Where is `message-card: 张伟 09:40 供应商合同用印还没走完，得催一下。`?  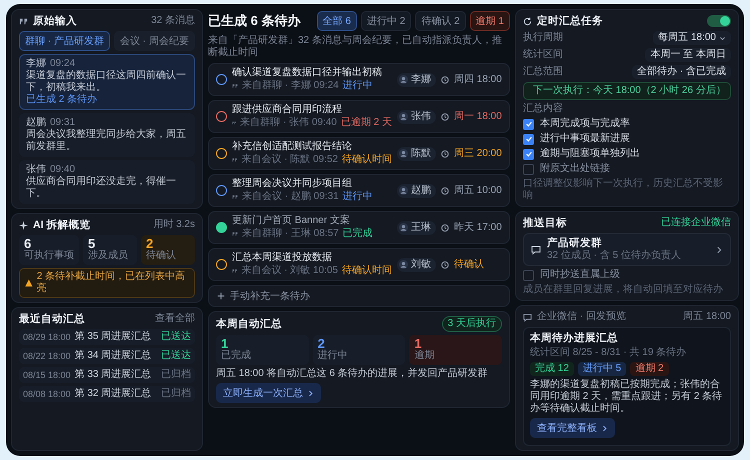
message-card: 张伟 09:40 供应商合同用印还没走完，得催一下。 is located at coordinates (107, 182).